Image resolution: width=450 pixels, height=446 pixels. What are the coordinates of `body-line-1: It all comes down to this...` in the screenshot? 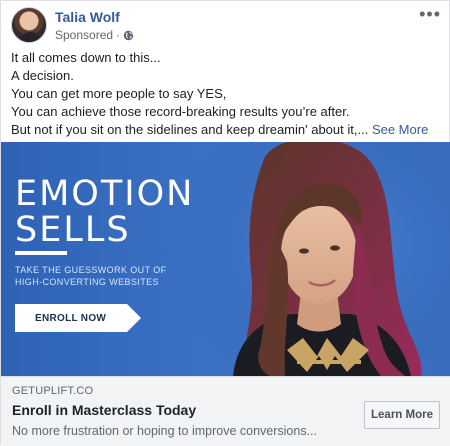 It's located at (86, 57).